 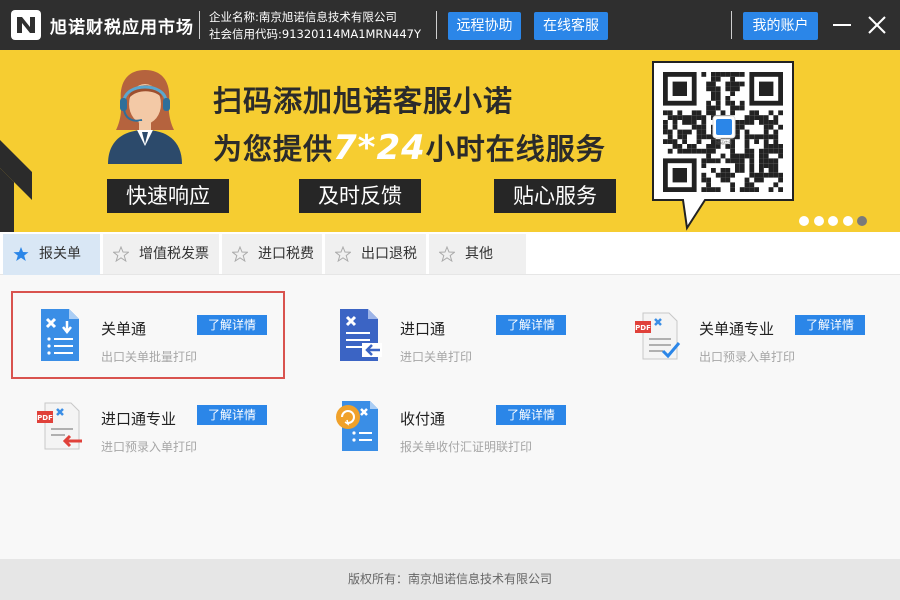 I want to click on banner-tag: 快速响应, so click(x=168, y=196).